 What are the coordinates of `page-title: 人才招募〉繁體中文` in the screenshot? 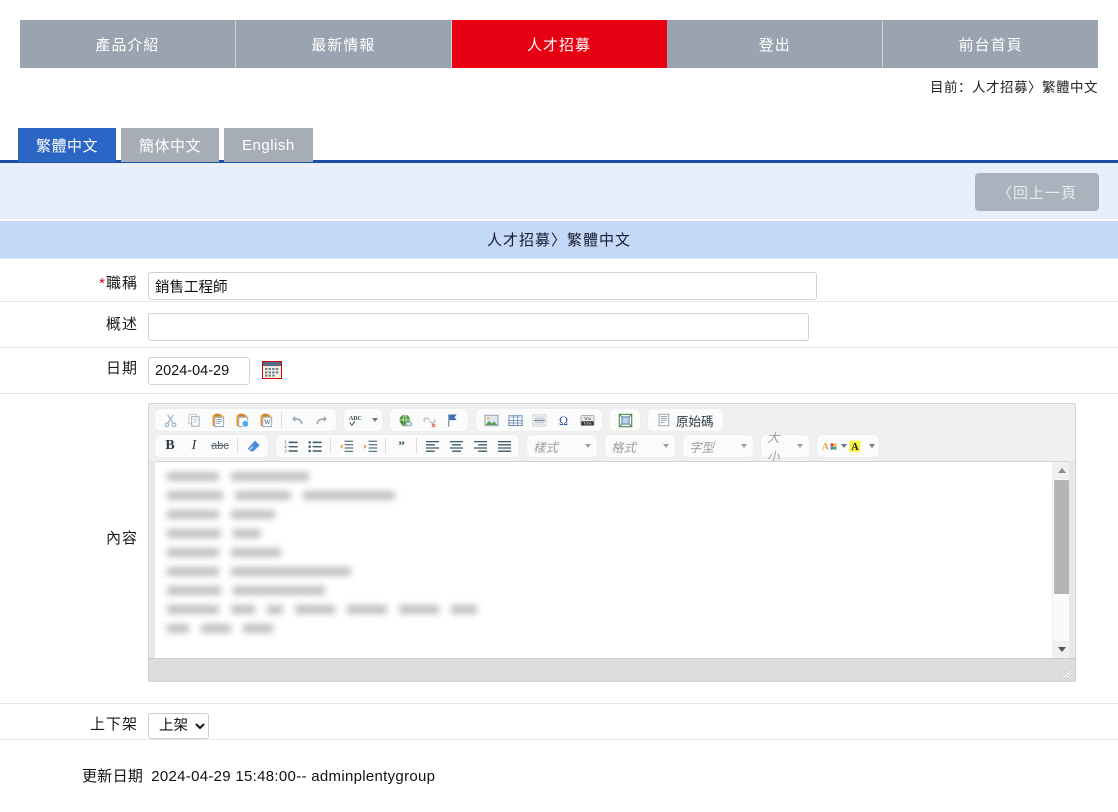 It's located at (559, 240).